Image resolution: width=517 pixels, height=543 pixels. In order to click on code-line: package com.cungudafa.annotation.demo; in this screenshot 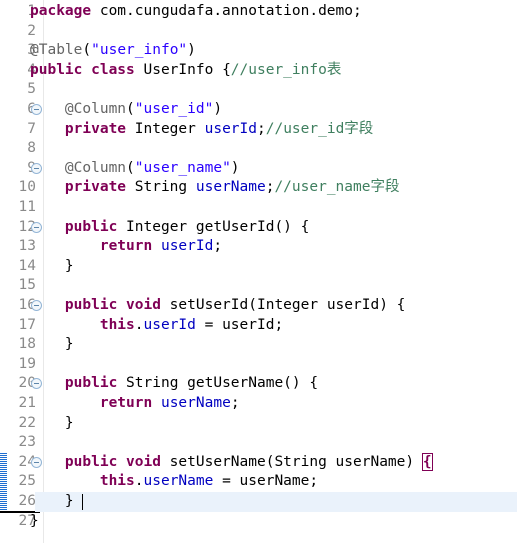, I will do `click(196, 12)`.